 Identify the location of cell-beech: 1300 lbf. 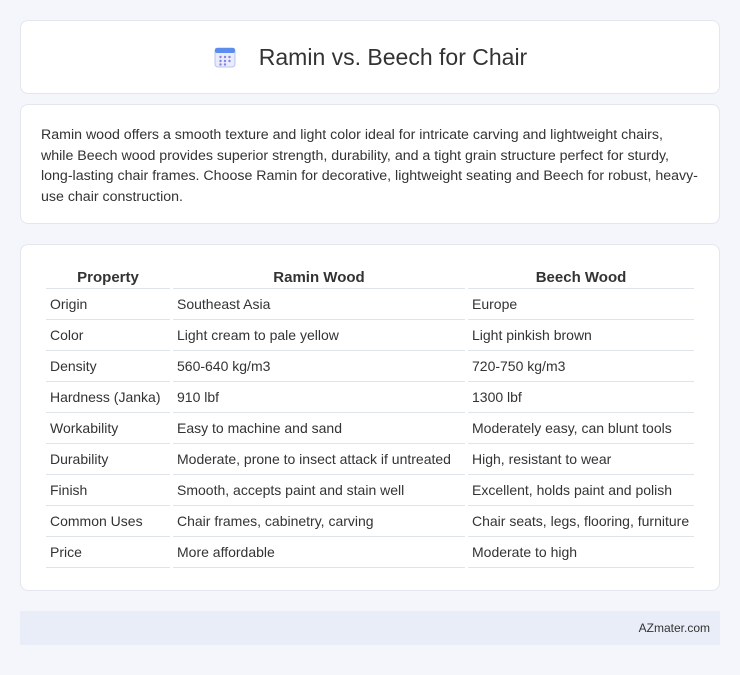
(581, 397).